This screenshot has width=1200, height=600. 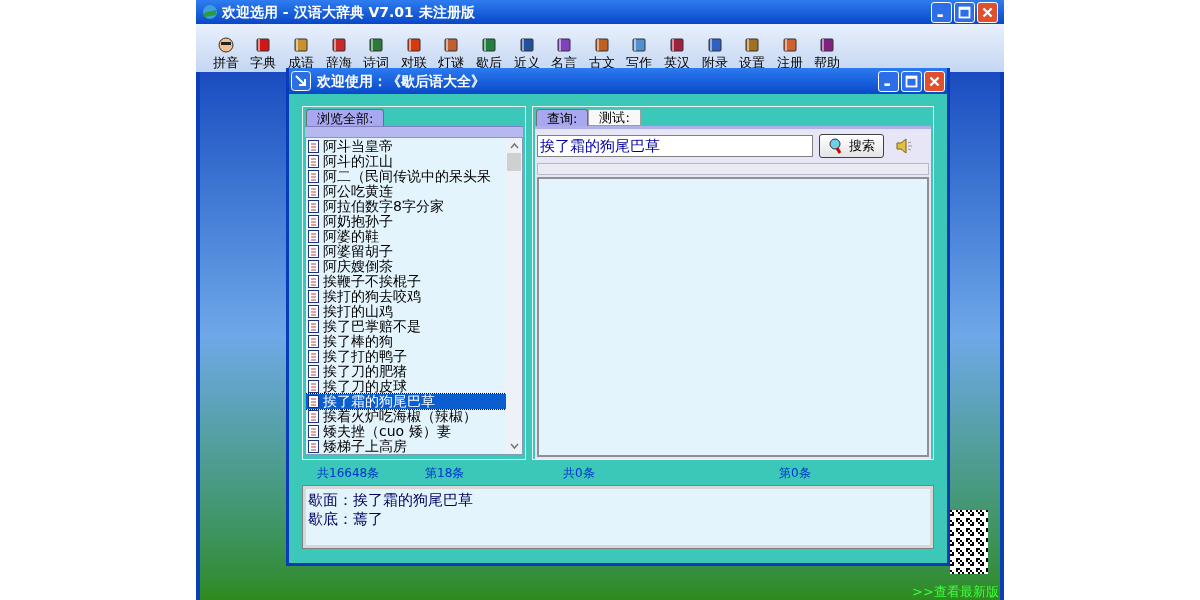 I want to click on list-item: 阿公吃黄连, so click(x=406, y=191).